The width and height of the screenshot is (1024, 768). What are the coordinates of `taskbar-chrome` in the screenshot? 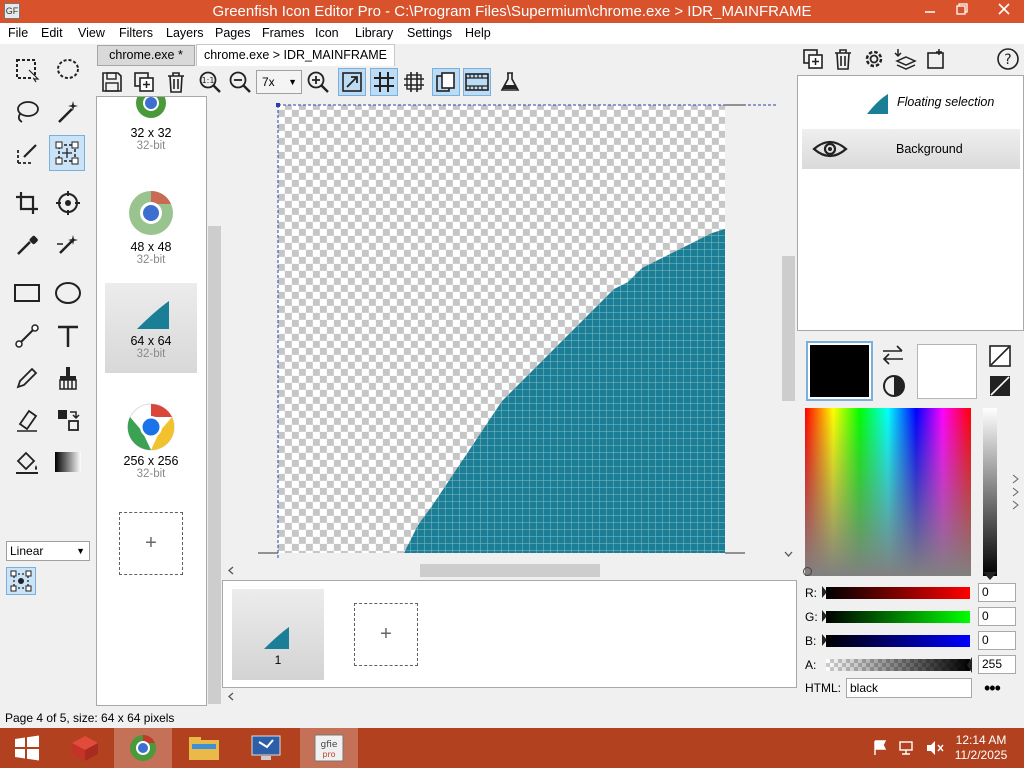 It's located at (143, 748).